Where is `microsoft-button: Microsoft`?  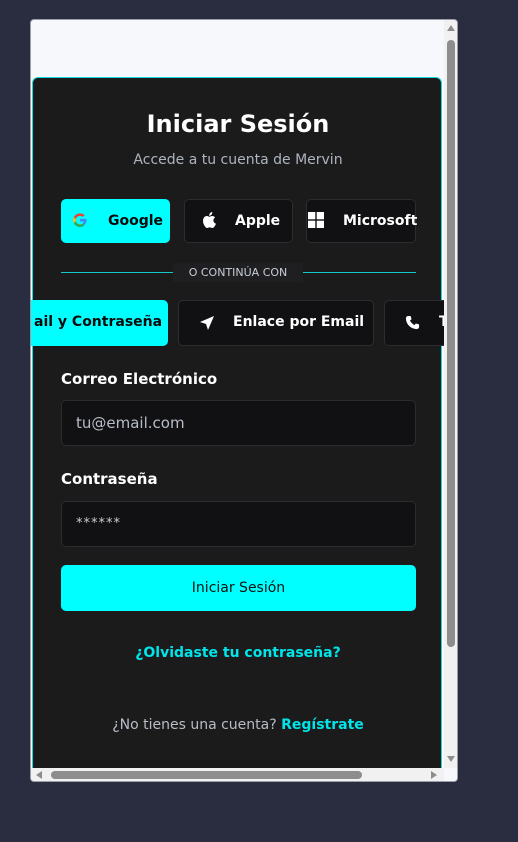
microsoft-button: Microsoft is located at coordinates (362, 221).